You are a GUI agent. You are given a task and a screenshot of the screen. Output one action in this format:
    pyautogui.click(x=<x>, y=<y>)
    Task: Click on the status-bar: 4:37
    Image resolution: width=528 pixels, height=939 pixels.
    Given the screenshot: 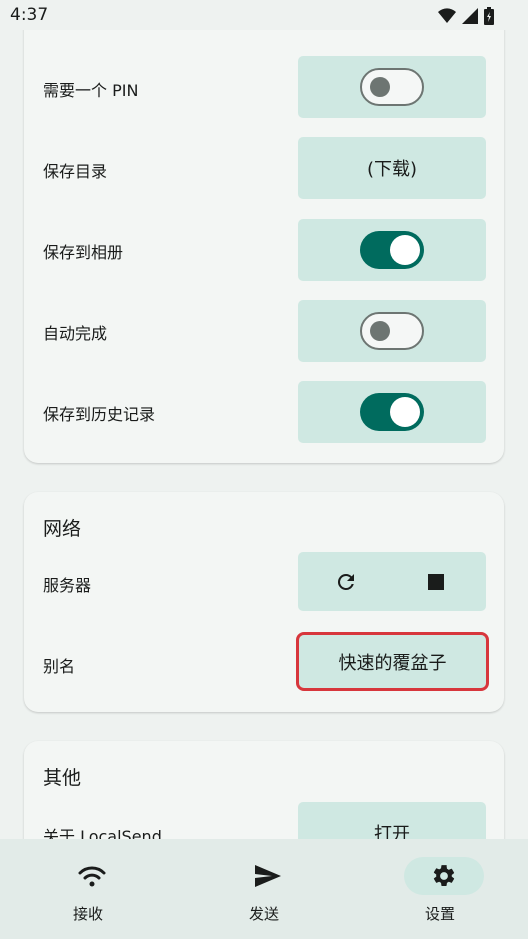 What is the action you would take?
    pyautogui.click(x=264, y=15)
    